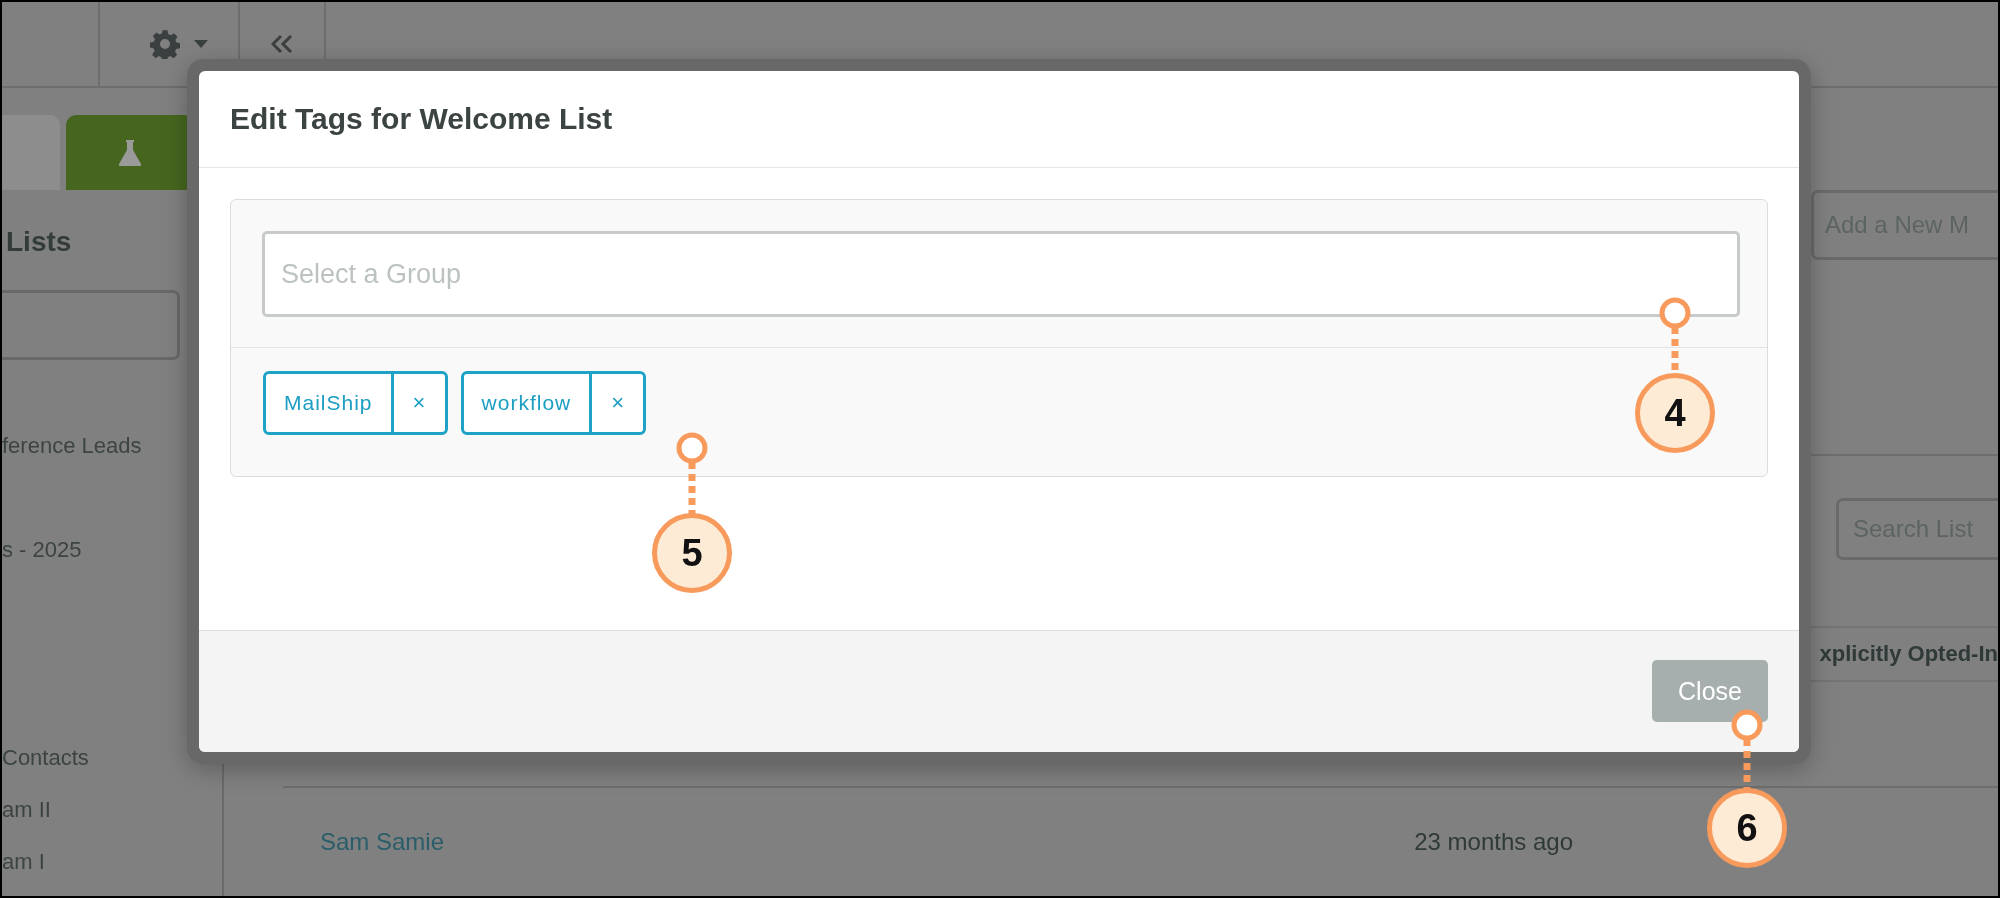  Describe the element at coordinates (1493, 842) in the screenshot. I see `table-cell: 23 months ago` at that location.